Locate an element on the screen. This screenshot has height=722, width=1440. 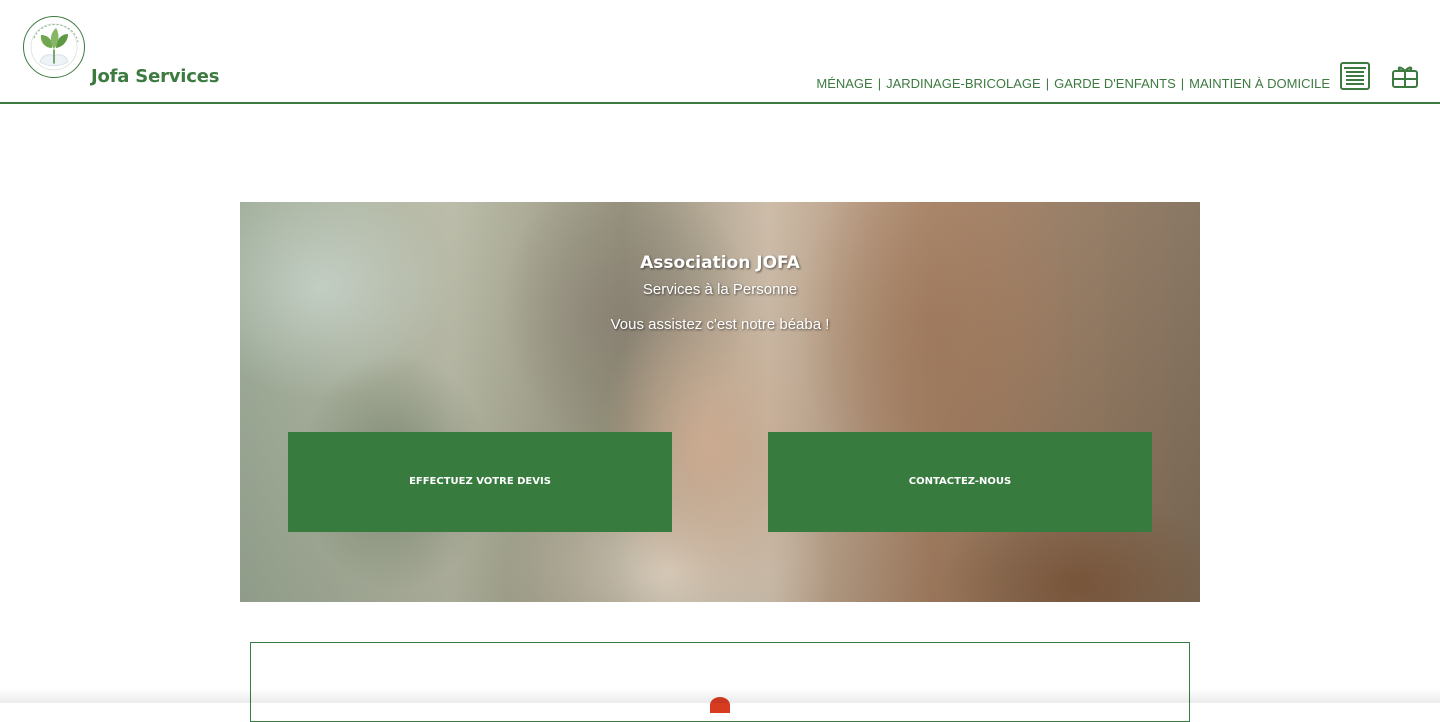
hero-tagline: Vous assistez c'est notre béaba ! is located at coordinates (720, 324).